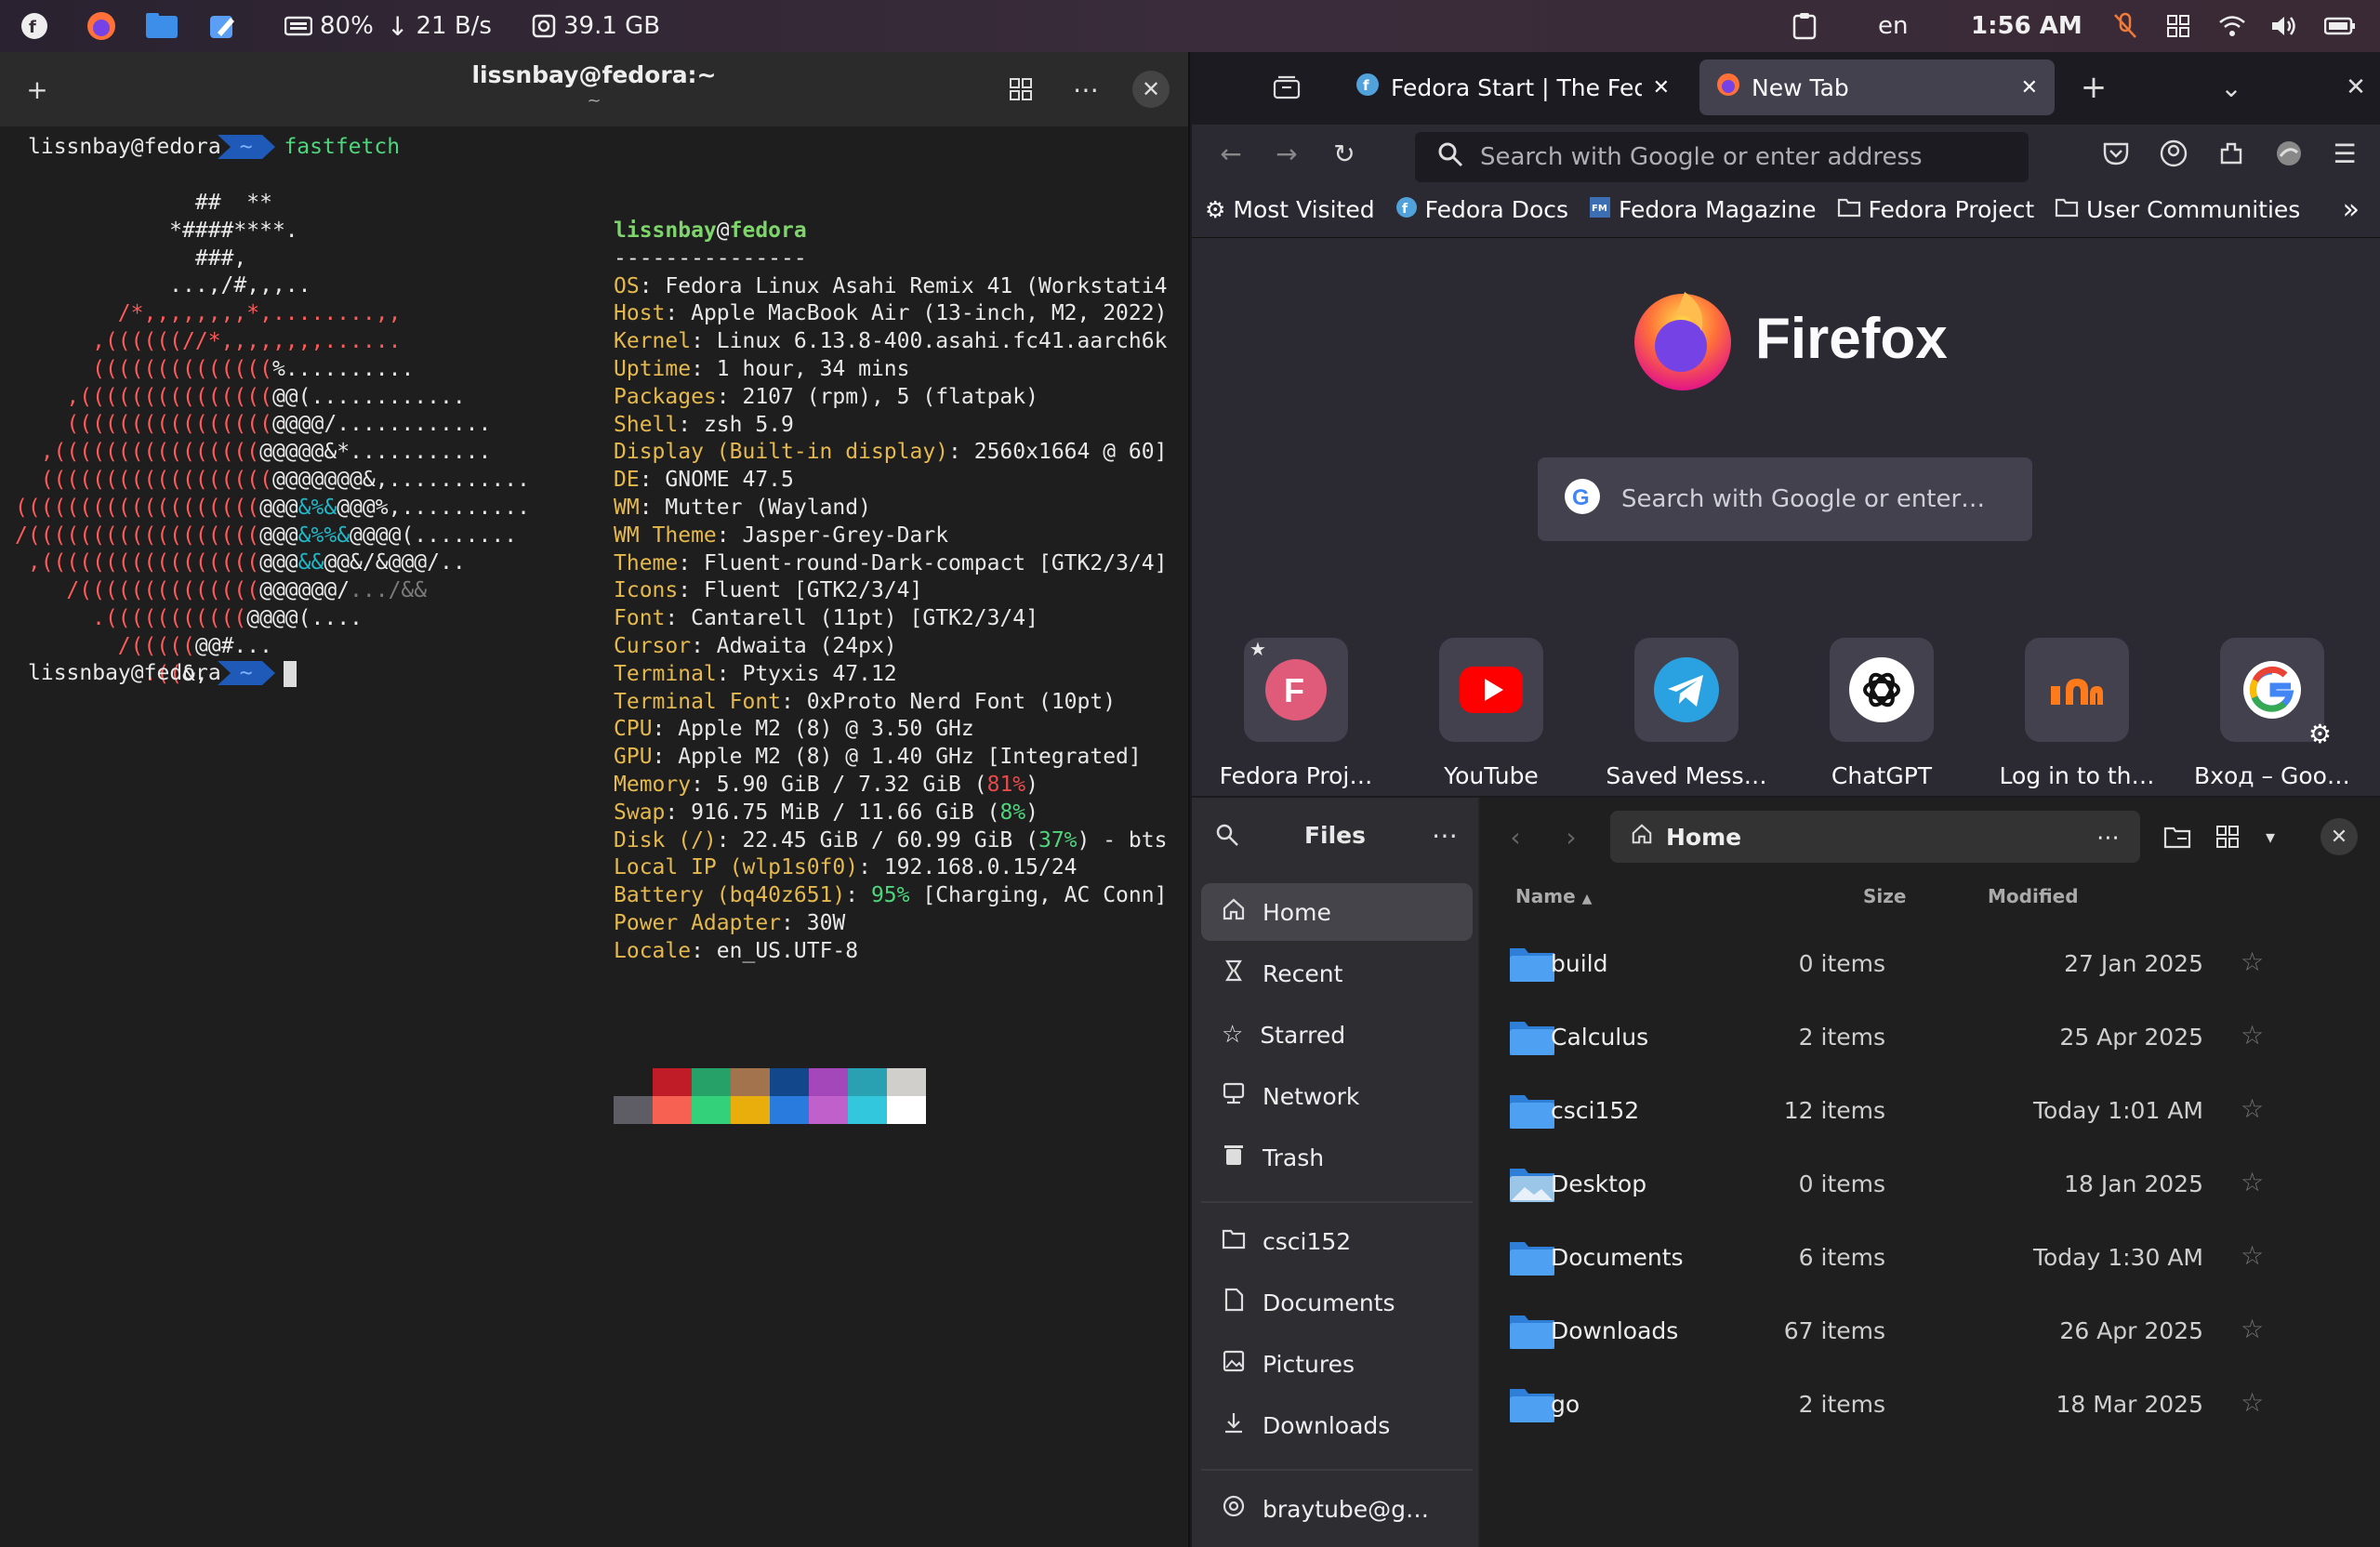  Describe the element at coordinates (329, 26) in the screenshot. I see `battery-indicator: 80%` at that location.